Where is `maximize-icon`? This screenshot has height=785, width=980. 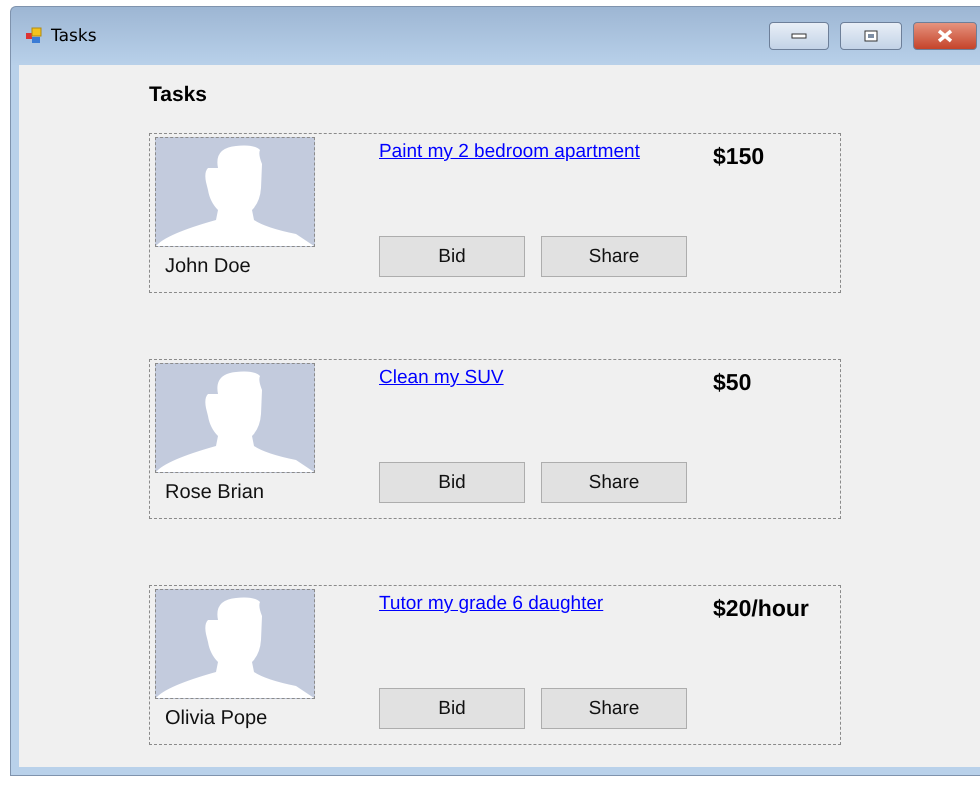
maximize-icon is located at coordinates (871, 36).